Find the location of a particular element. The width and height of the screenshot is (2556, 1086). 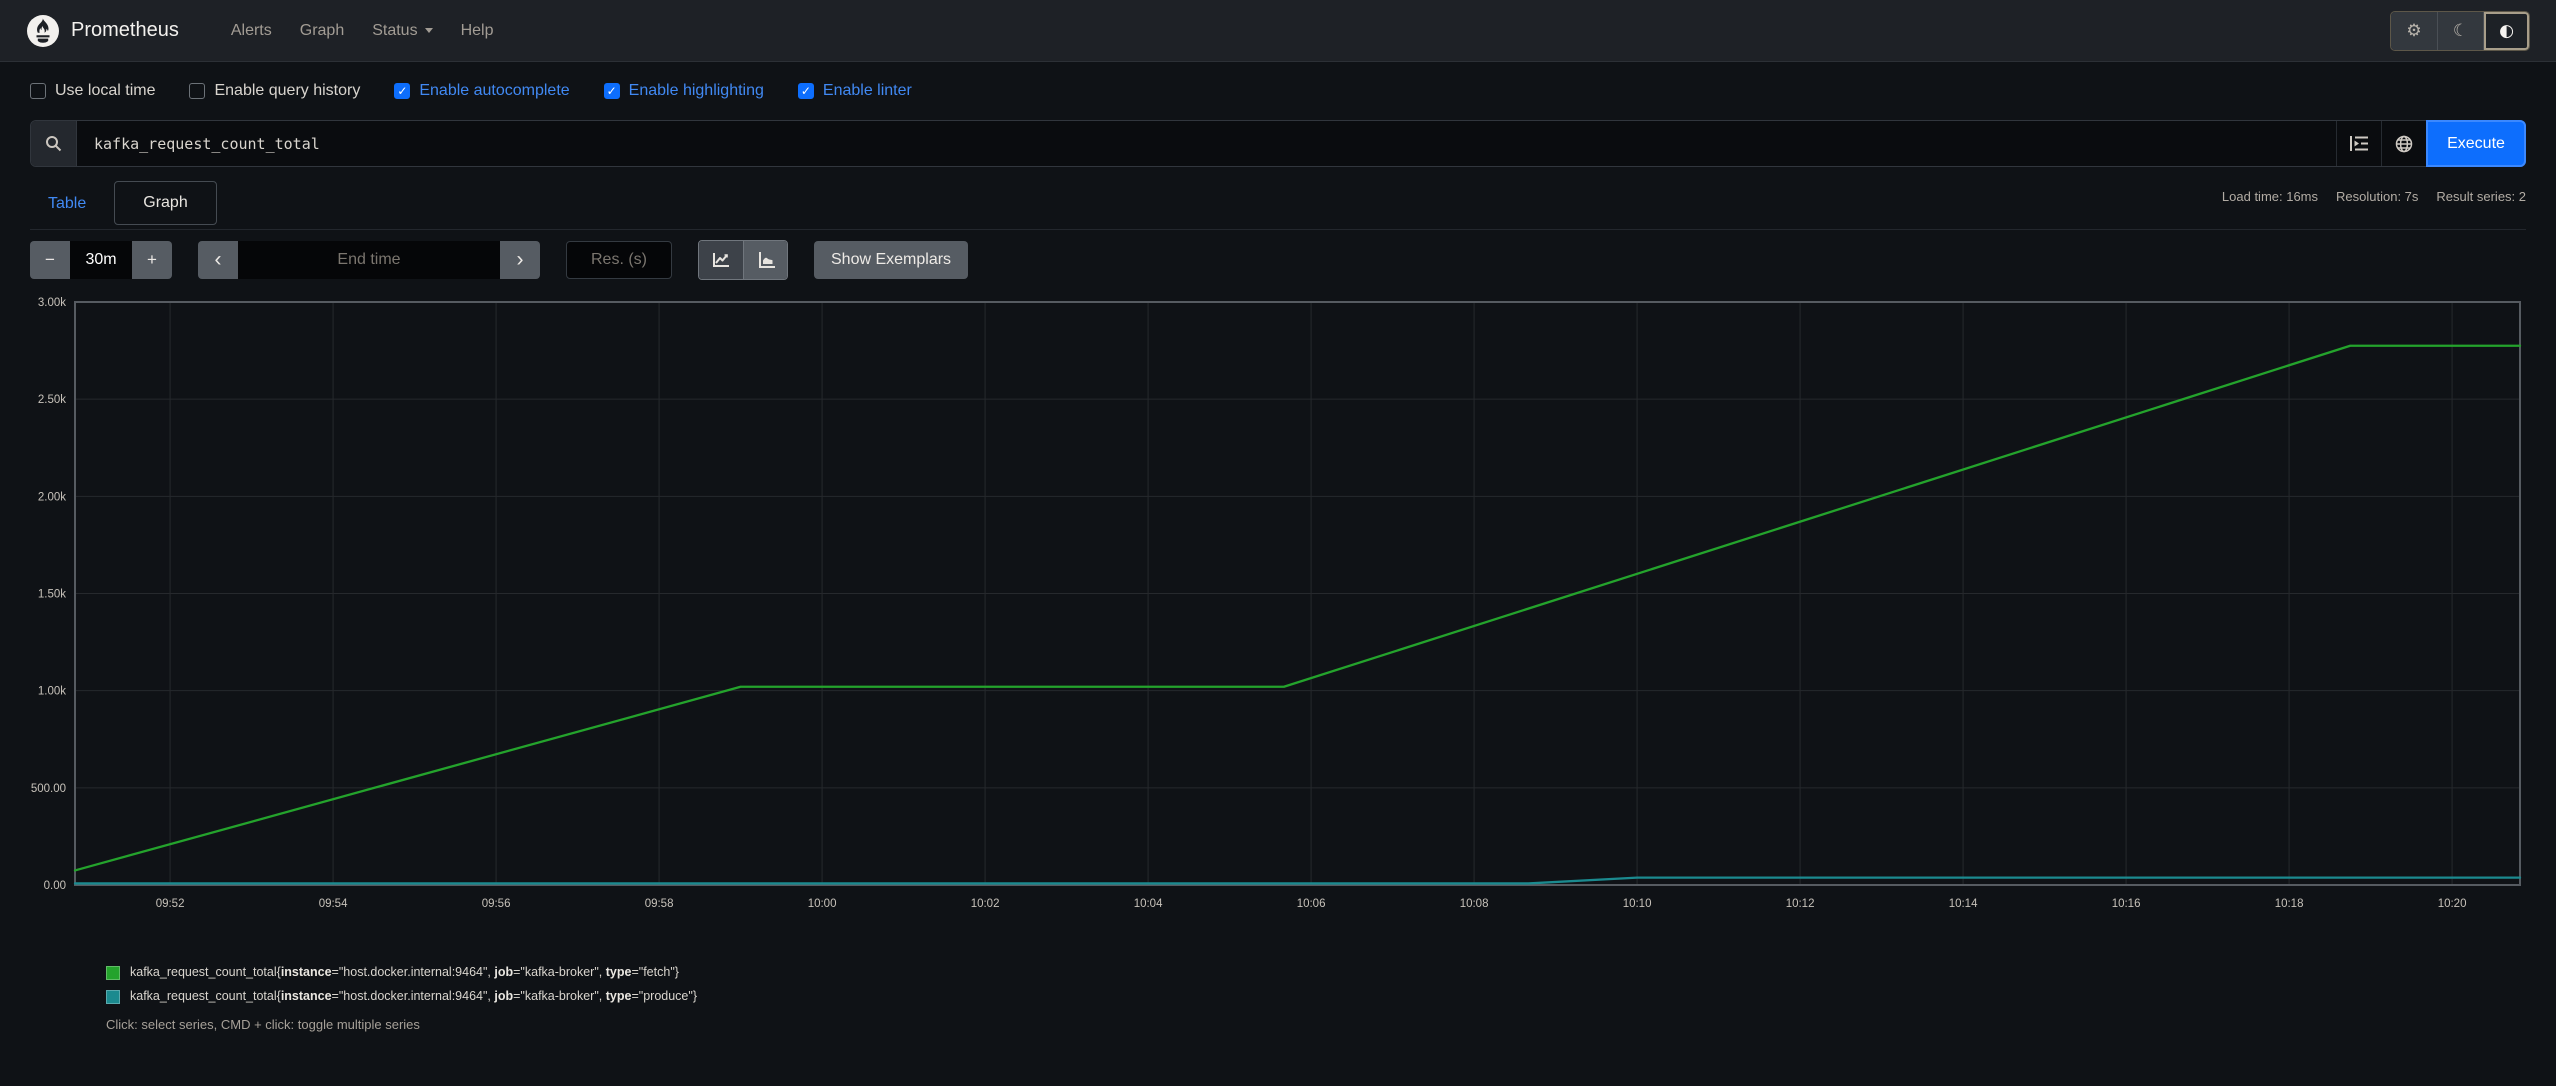

query-row: Execute is located at coordinates (1278, 143).